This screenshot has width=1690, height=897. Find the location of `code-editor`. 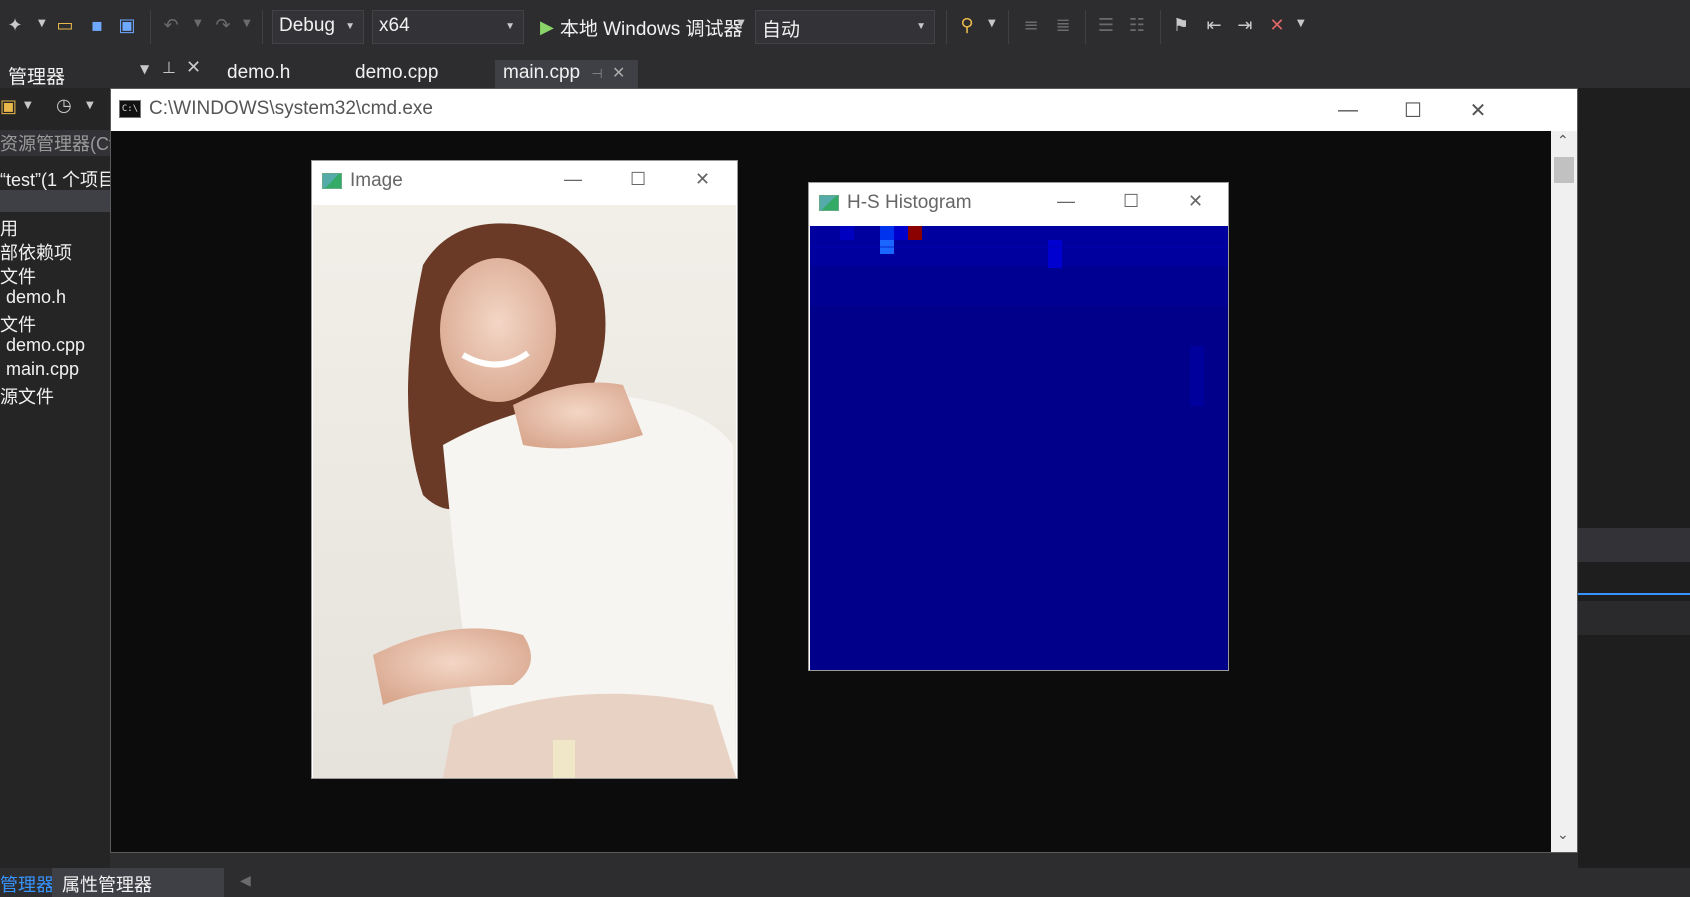

code-editor is located at coordinates (1634, 478).